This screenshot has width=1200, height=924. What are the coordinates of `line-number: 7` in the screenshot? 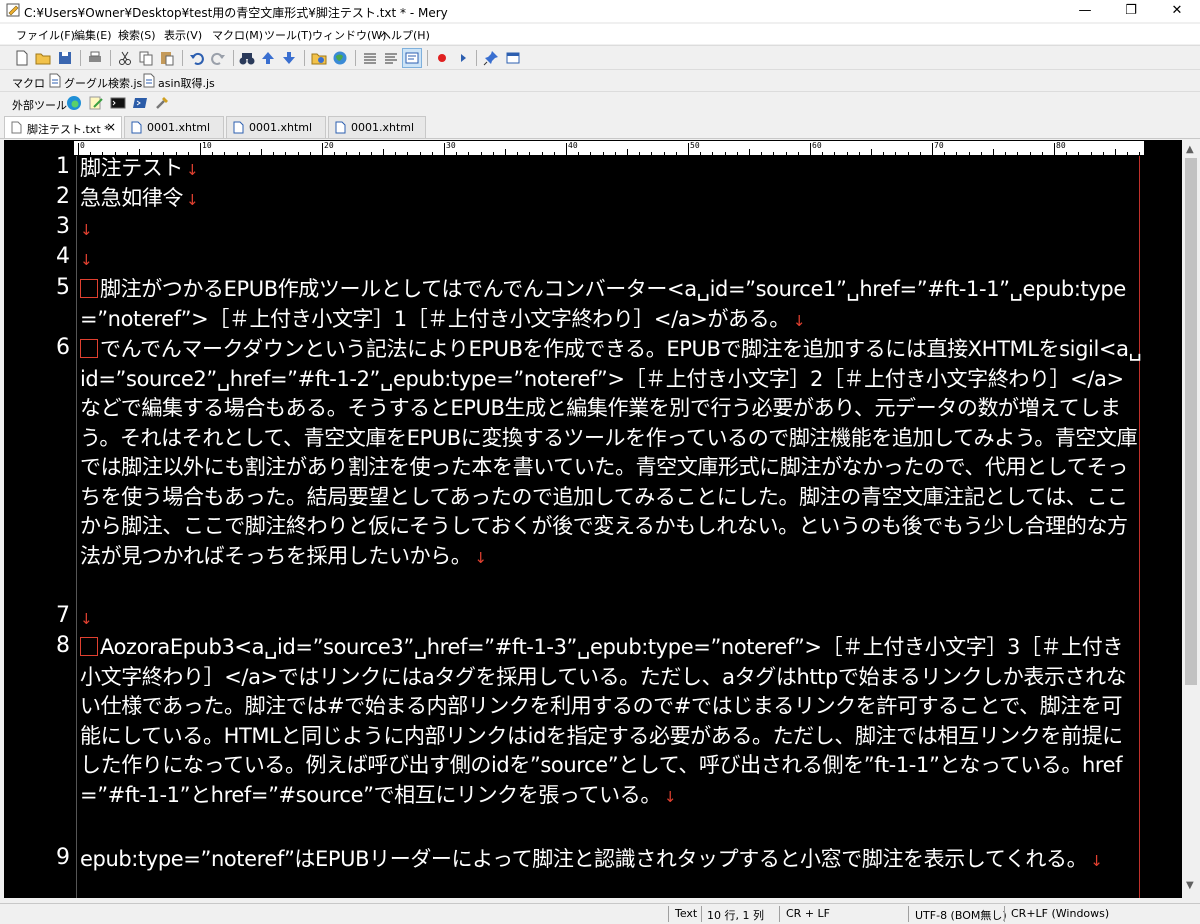 It's located at (63, 615).